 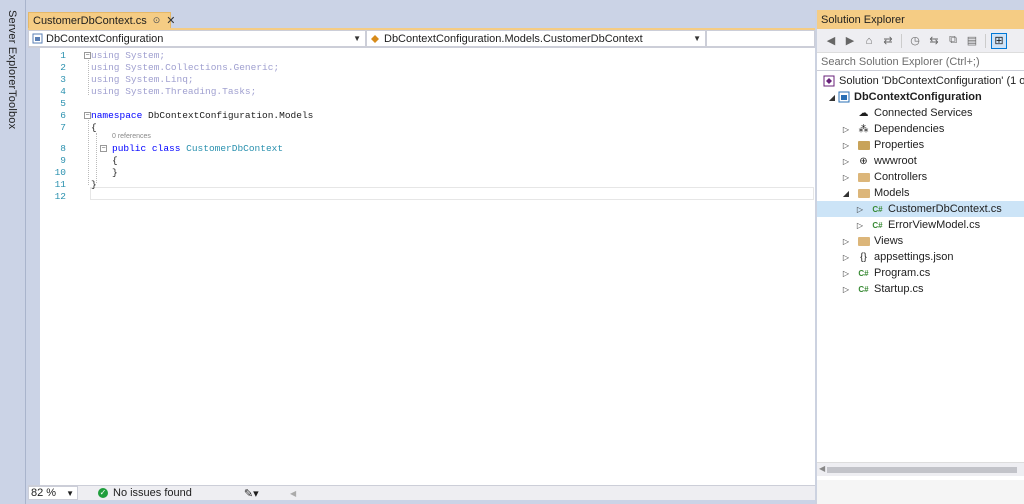 I want to click on tree-item-startup: ▷ C# Startup.cs, so click(x=920, y=289).